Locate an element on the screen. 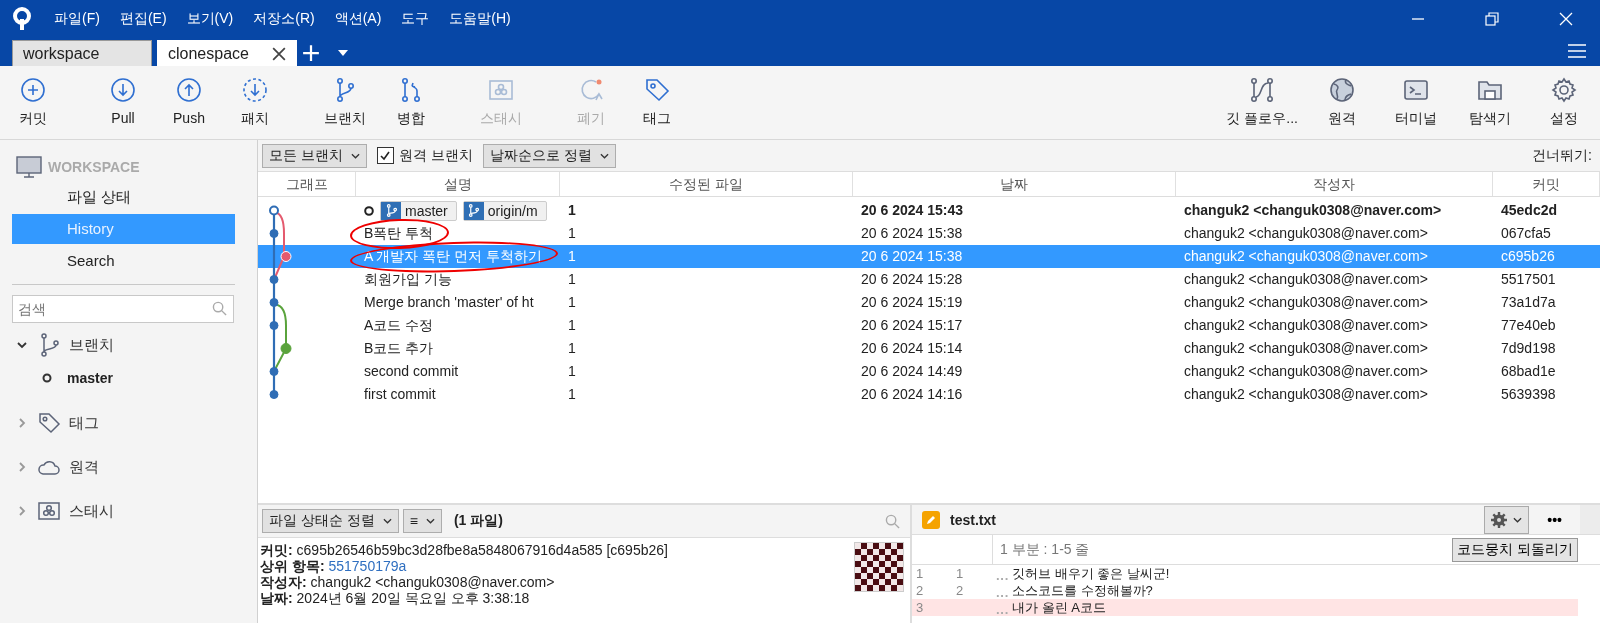  toolbar-button: 브랜치 is located at coordinates (345, 97).